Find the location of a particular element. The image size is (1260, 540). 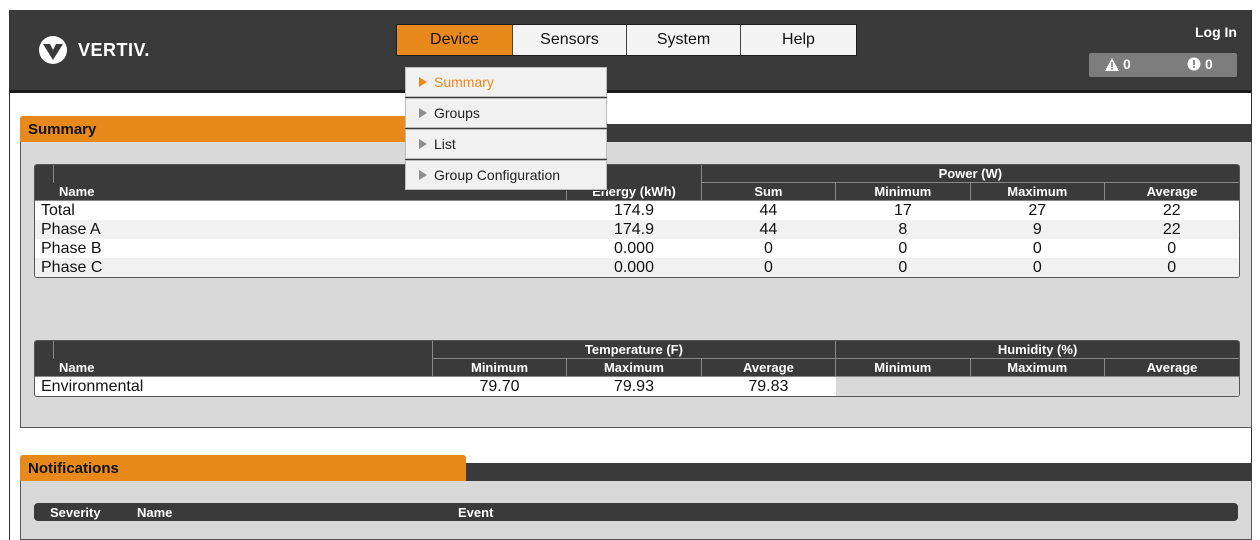

critical-alarm: 0 is located at coordinates (1200, 64).